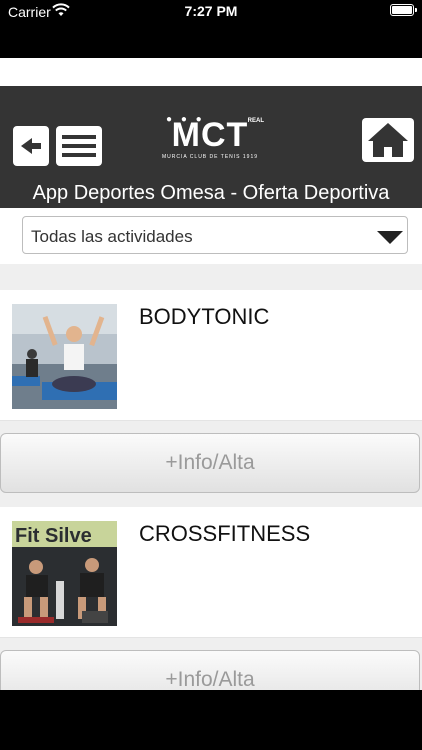 This screenshot has width=422, height=750. Describe the element at coordinates (225, 533) in the screenshot. I see `activity-name: CROSSFITNESS` at that location.